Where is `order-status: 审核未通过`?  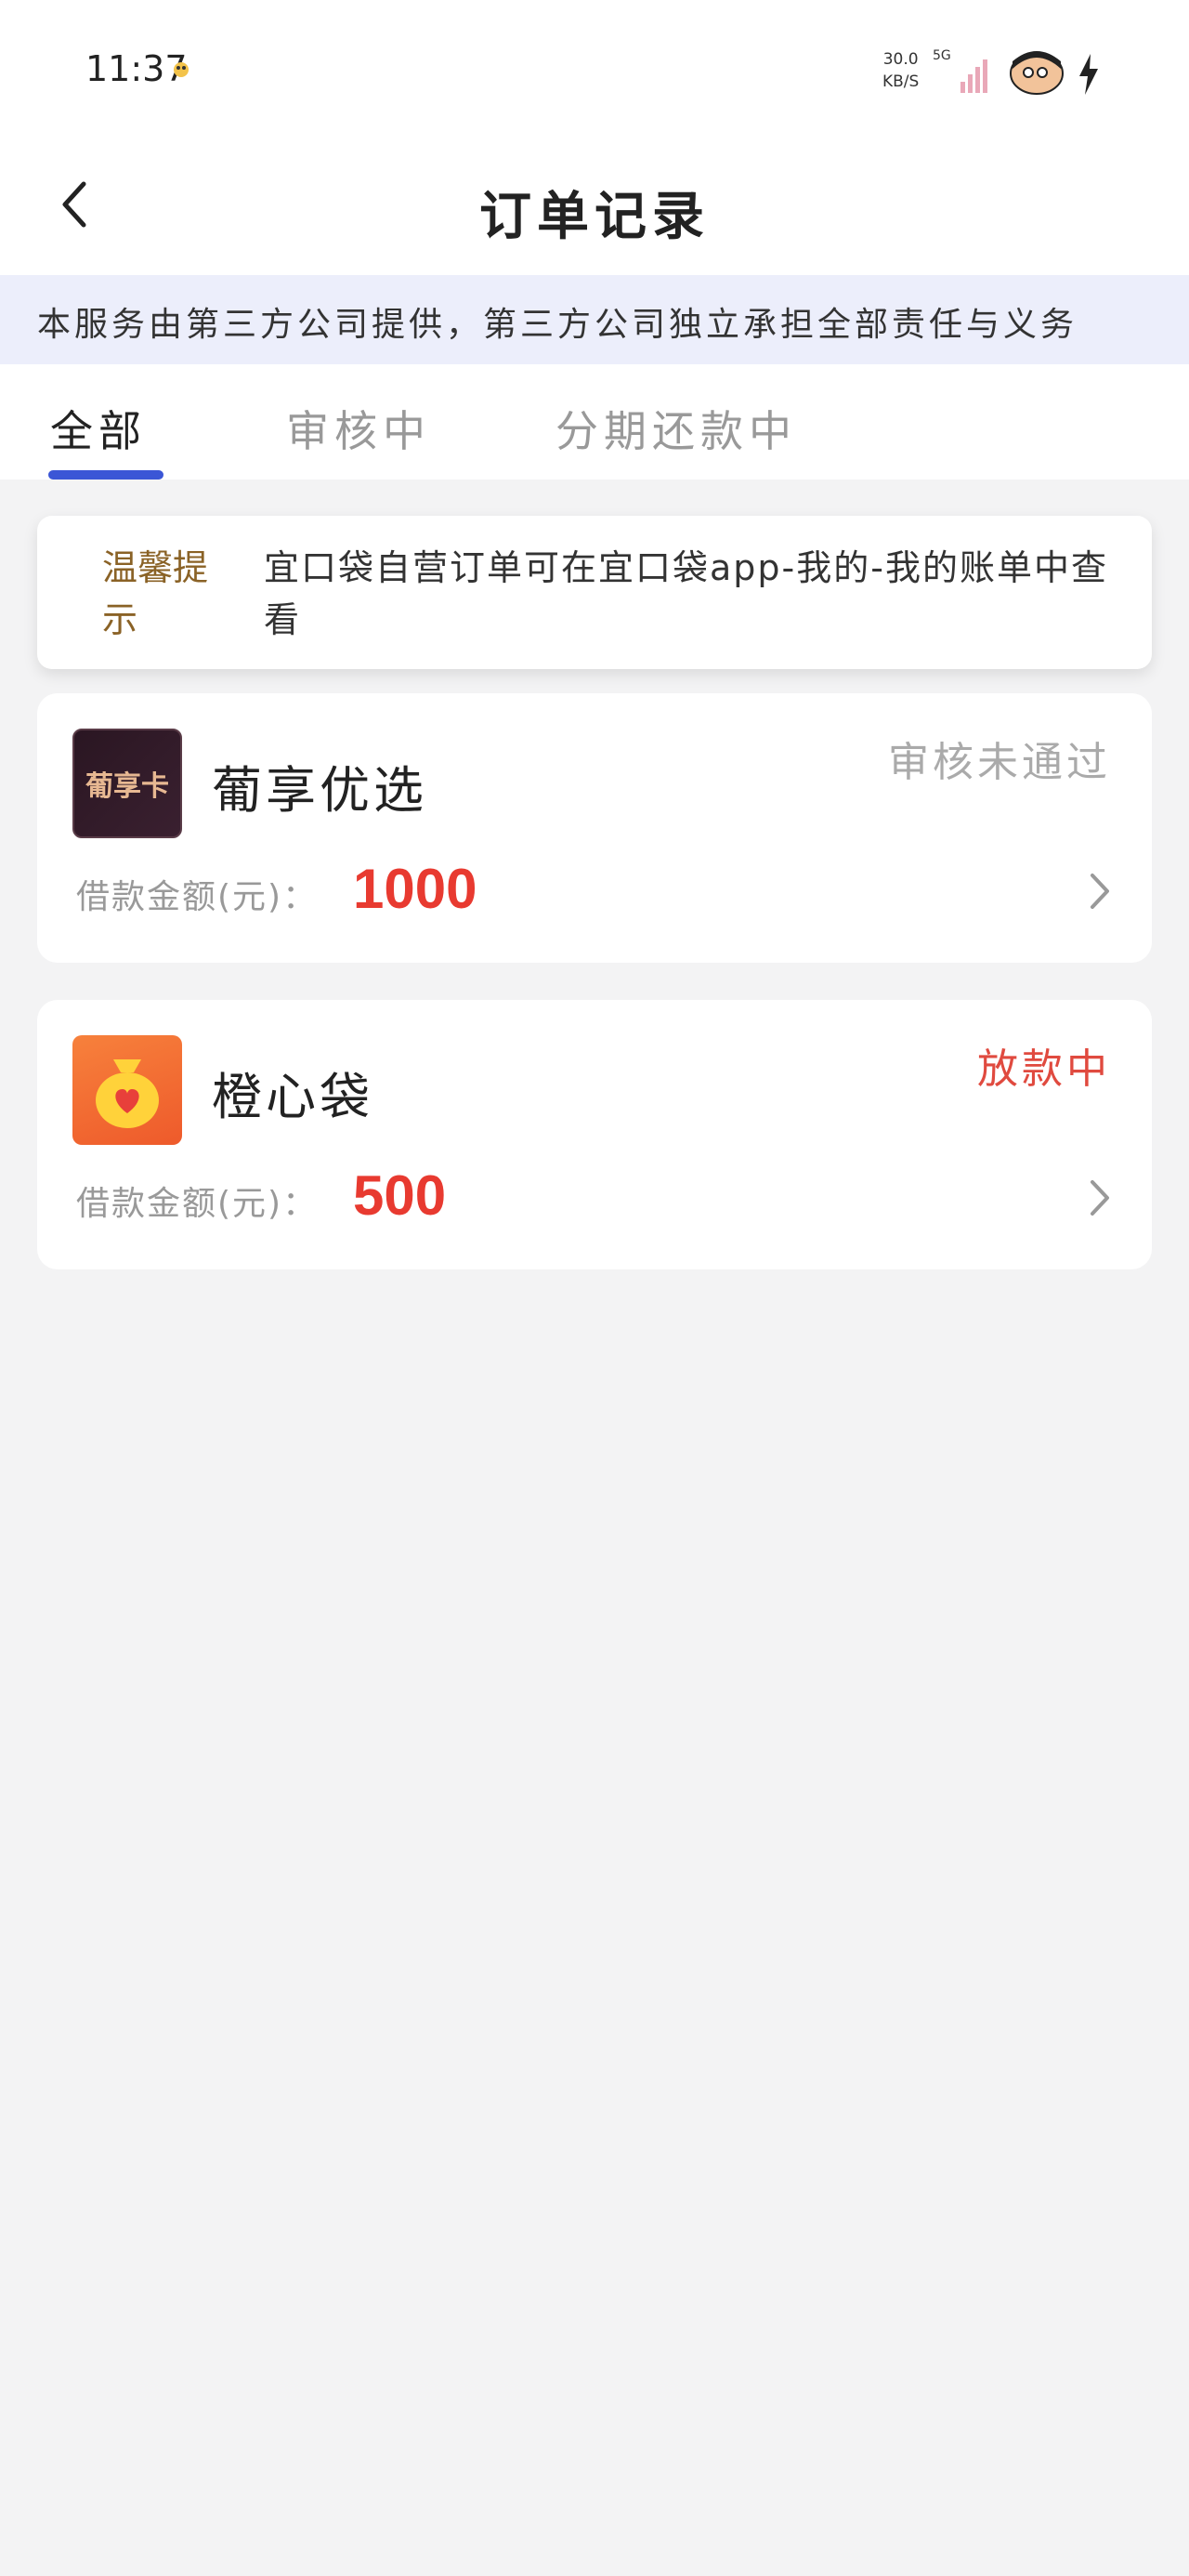
order-status: 审核未通过 is located at coordinates (1000, 762).